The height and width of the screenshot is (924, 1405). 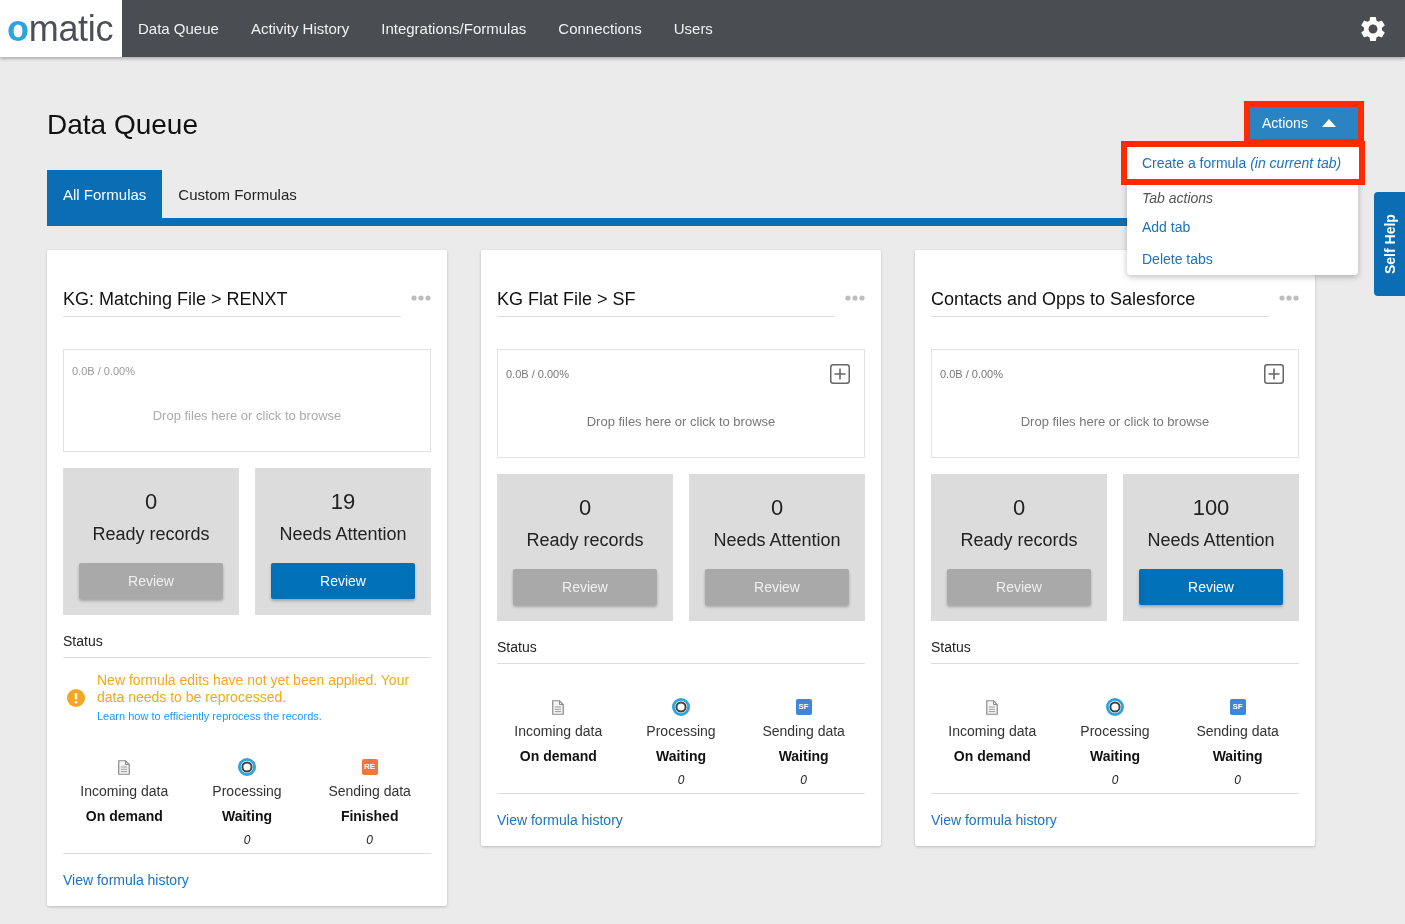 I want to click on card-title: KG Flat File > SF, so click(x=567, y=299).